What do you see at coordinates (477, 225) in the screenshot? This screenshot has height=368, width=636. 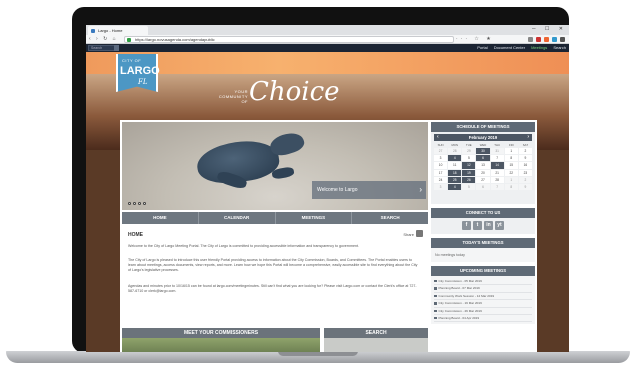 I see `twitter-icon: t` at bounding box center [477, 225].